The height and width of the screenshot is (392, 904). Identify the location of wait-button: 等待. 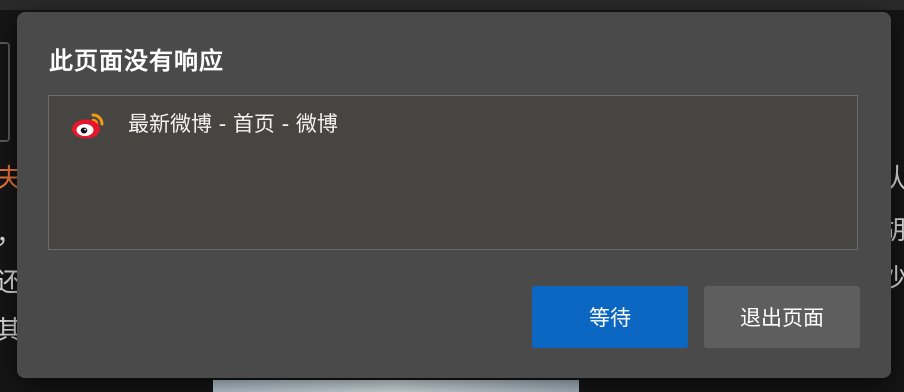
(610, 317).